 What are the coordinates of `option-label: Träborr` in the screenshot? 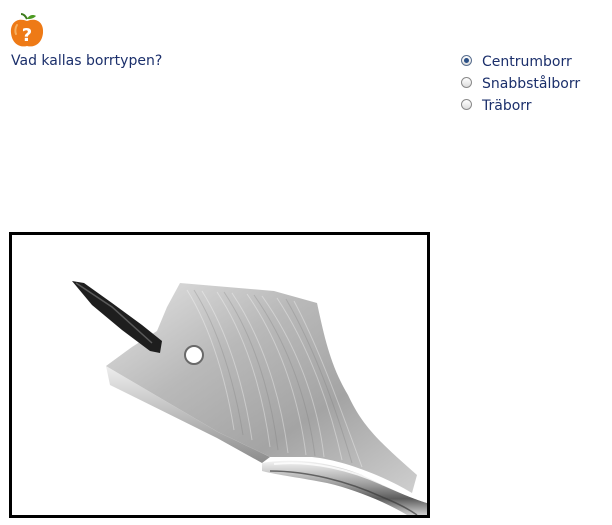 It's located at (507, 106).